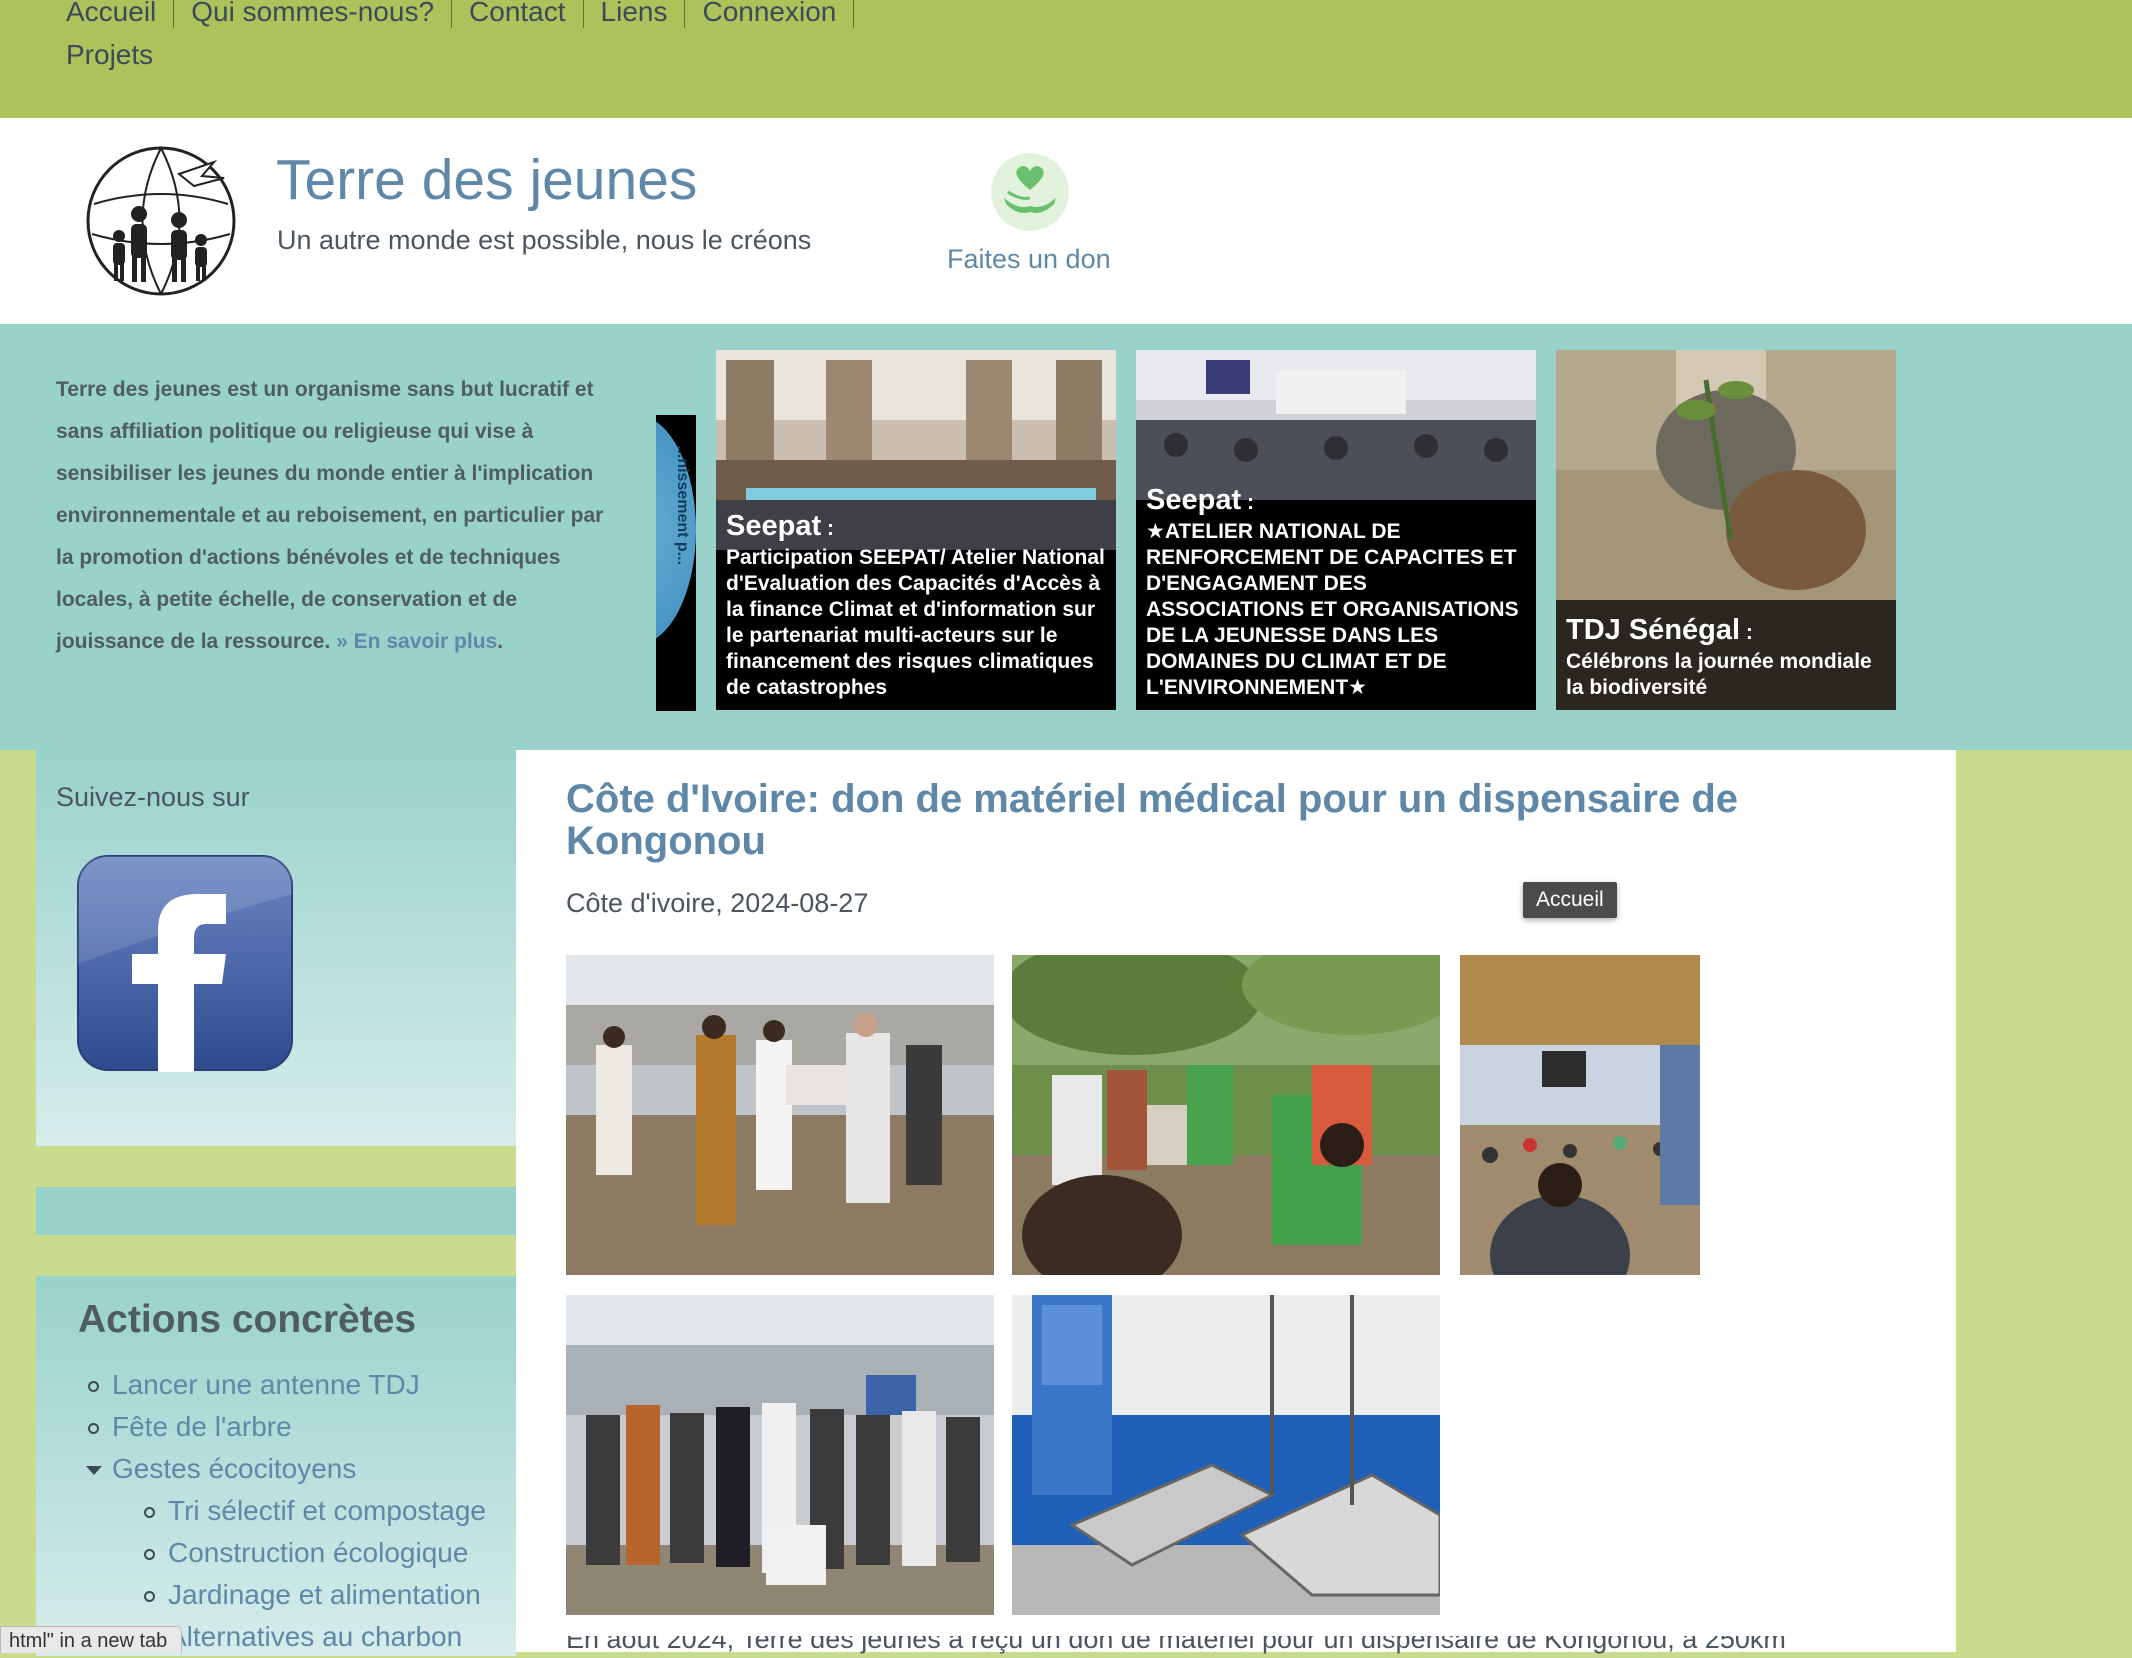 This screenshot has width=2132, height=1658. Describe the element at coordinates (285, 1469) in the screenshot. I see `actions-item-gestes: Gestes écocitoyens` at that location.